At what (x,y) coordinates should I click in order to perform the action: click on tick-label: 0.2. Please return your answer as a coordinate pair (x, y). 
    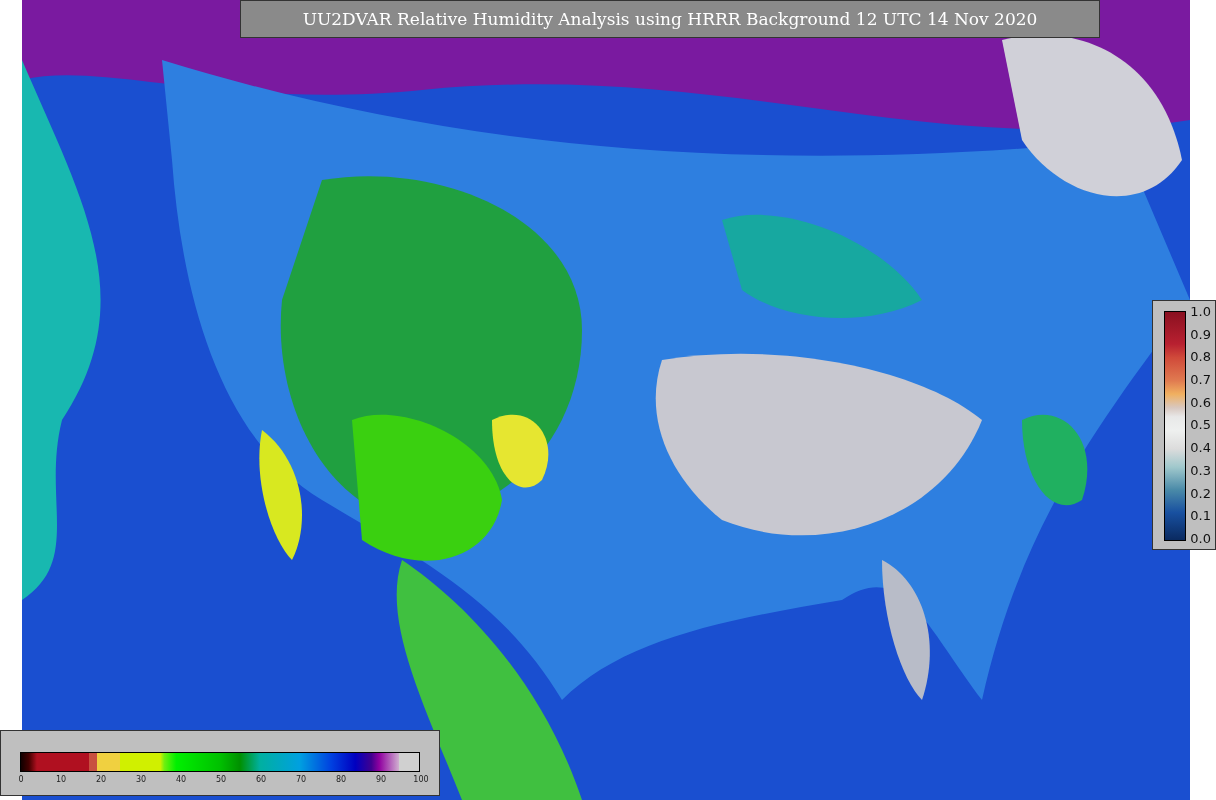
    Looking at the image, I should click on (1200, 493).